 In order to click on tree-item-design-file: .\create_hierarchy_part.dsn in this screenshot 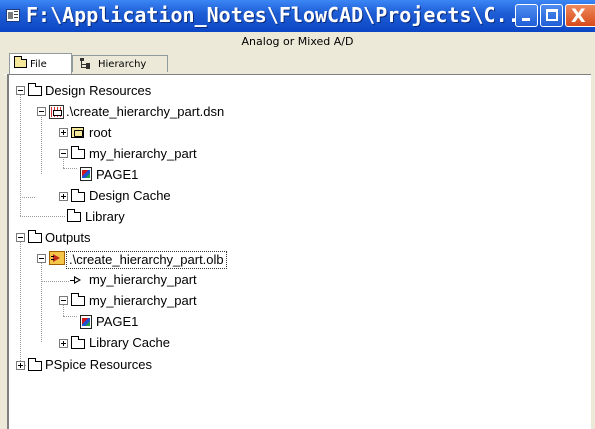, I will do `click(299, 112)`.